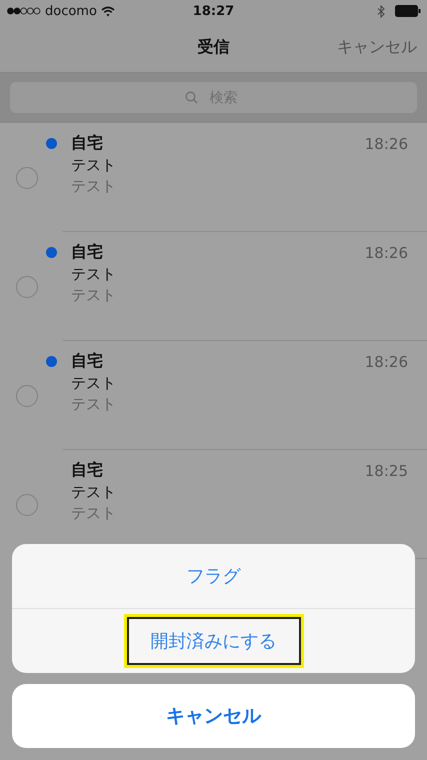  I want to click on signal-icon, so click(24, 11).